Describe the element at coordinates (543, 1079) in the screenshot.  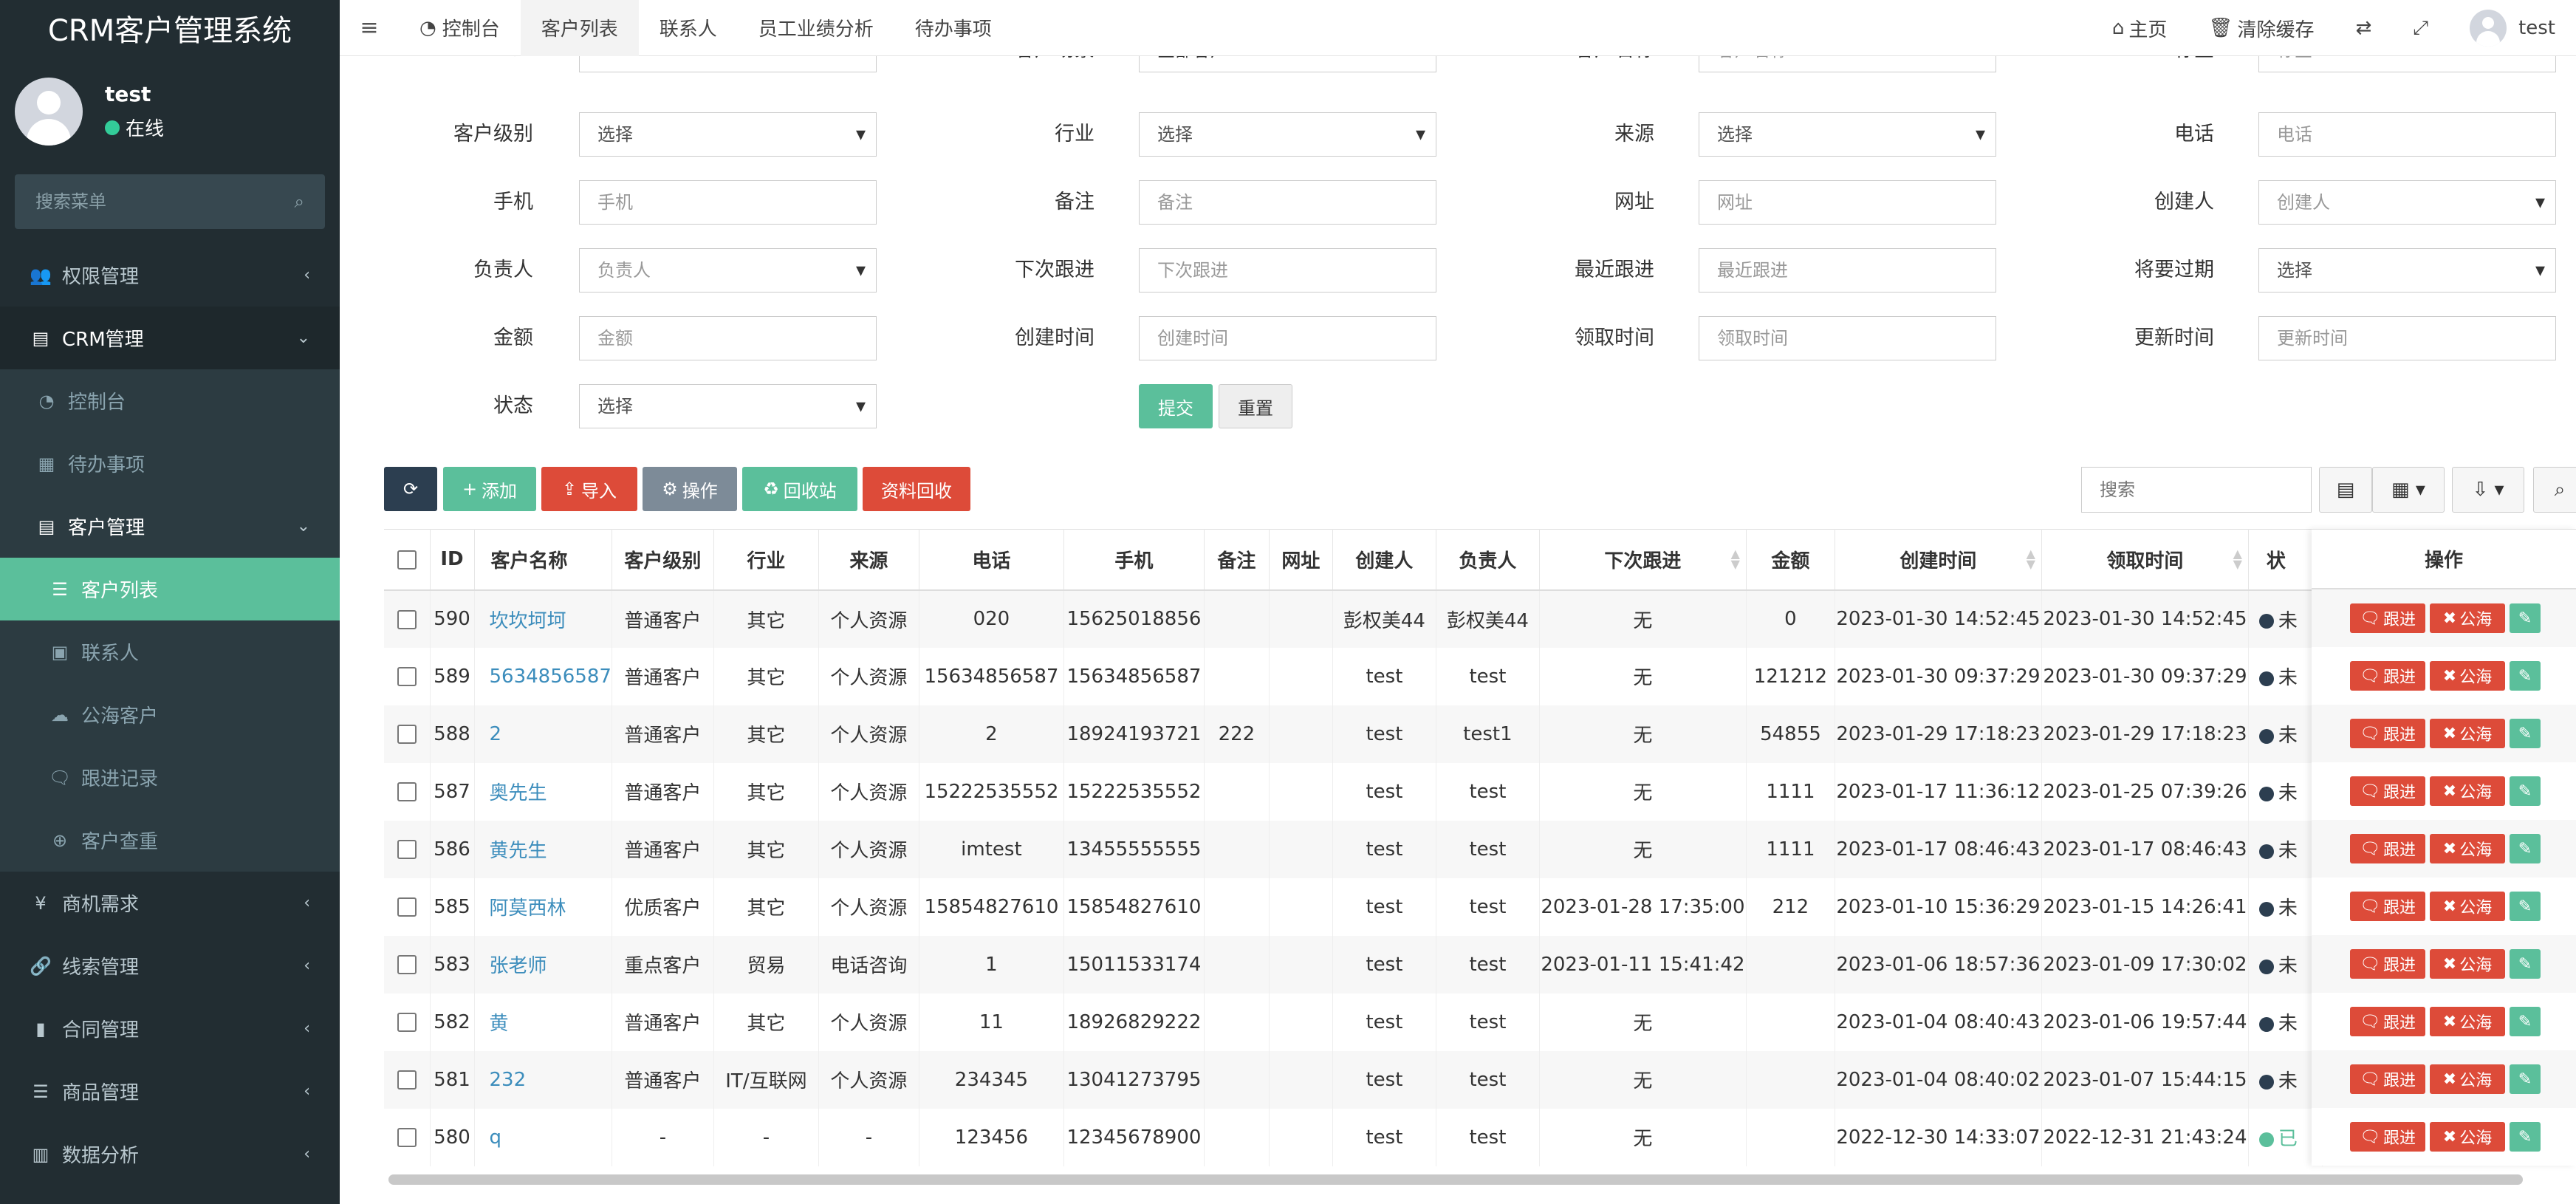
I see `customer-name-link: 232` at that location.